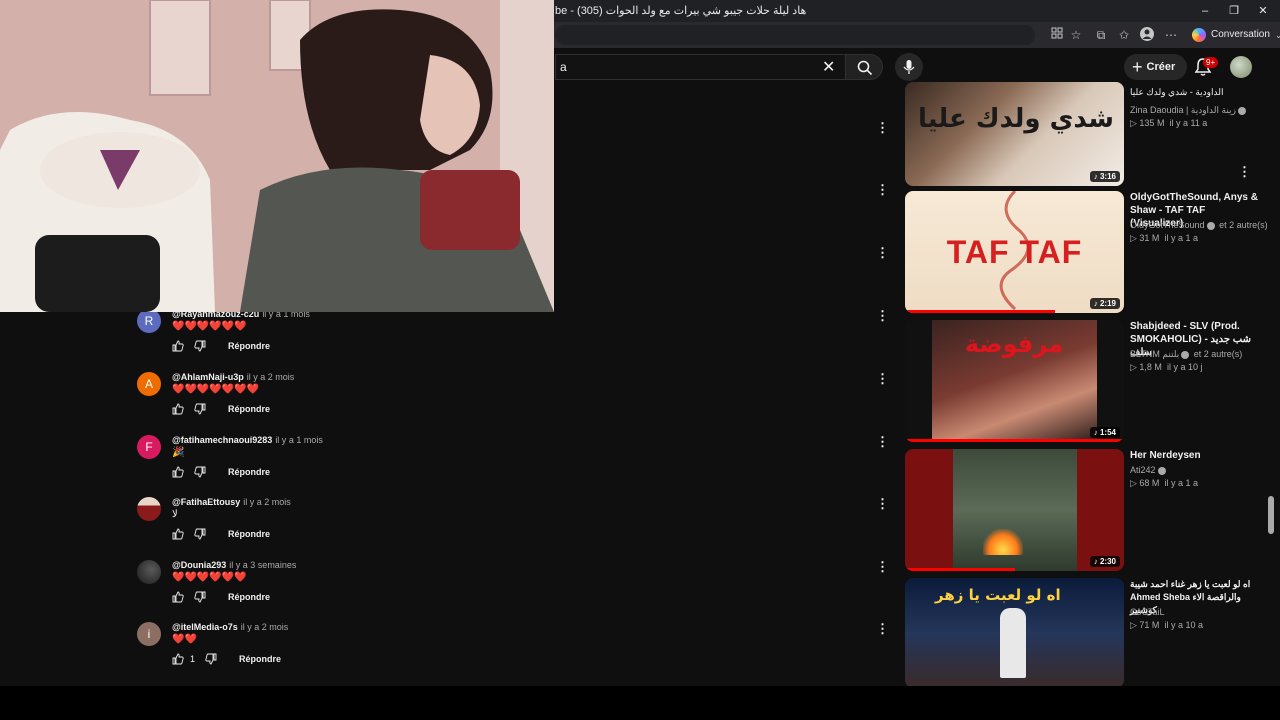 Image resolution: width=1280 pixels, height=720 pixels. Describe the element at coordinates (299, 440) in the screenshot. I see `comment-time: il y a 1 mois` at that location.